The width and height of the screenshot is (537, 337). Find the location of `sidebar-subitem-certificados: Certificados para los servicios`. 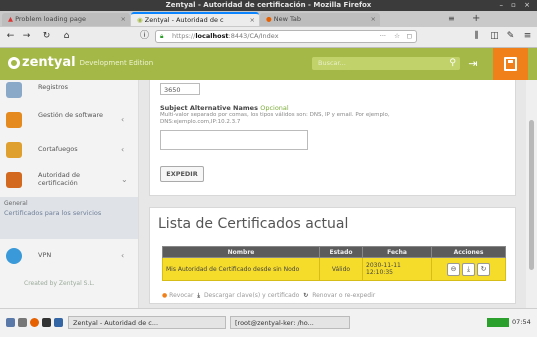

sidebar-subitem-certificados: Certificados para los servicios is located at coordinates (53, 213).